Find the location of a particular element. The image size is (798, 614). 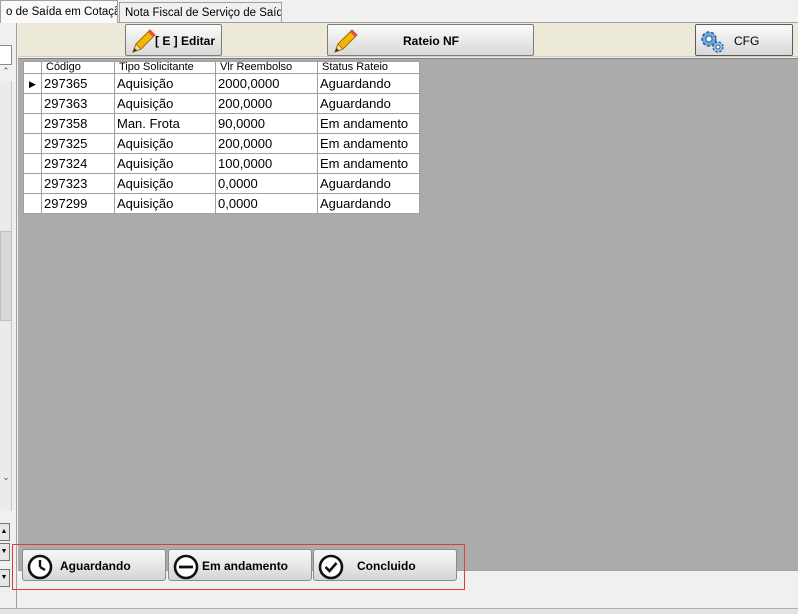

table-row: 297358 Man. Frota 90,0000 Em andamento is located at coordinates (221, 123).